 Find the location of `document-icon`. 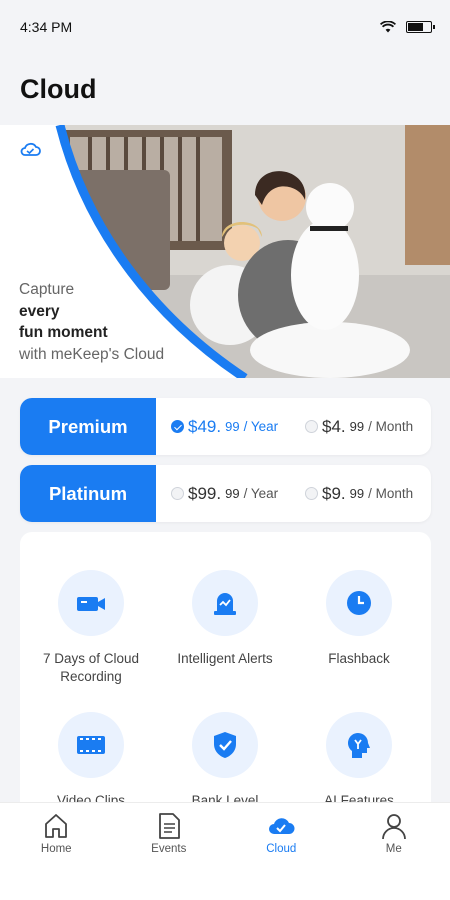

document-icon is located at coordinates (169, 826).